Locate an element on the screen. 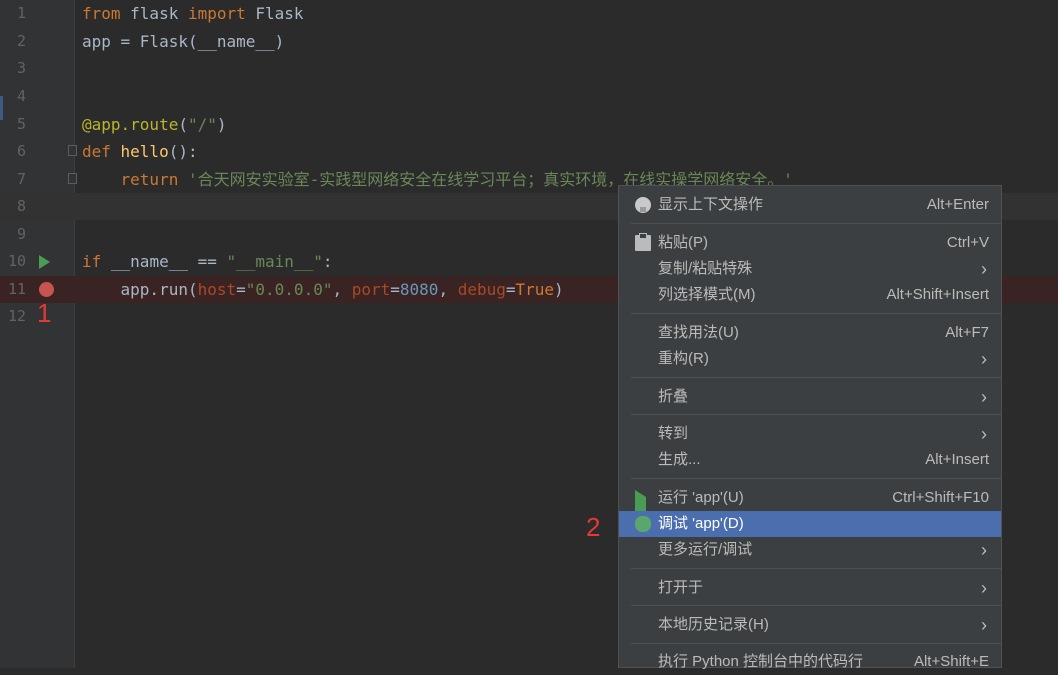 Image resolution: width=1058 pixels, height=675 pixels. code-line: 3 is located at coordinates (529, 68).